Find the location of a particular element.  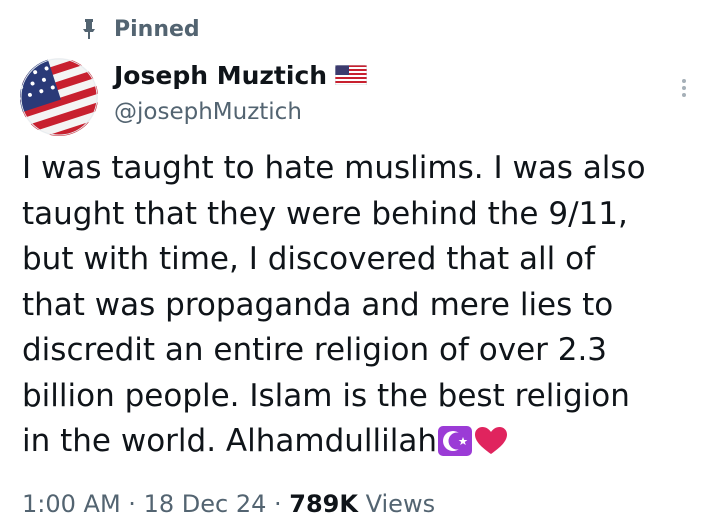

pinned-indicator: Pinned is located at coordinates (139, 29).